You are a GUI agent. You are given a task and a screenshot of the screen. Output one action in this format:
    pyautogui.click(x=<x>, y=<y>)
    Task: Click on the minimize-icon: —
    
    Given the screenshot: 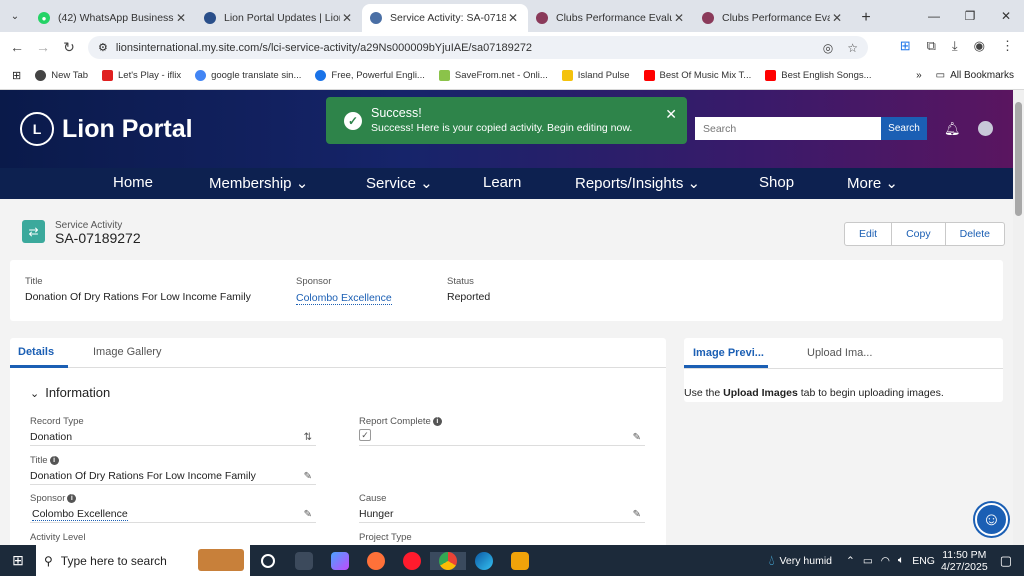 What is the action you would take?
    pyautogui.click(x=934, y=16)
    